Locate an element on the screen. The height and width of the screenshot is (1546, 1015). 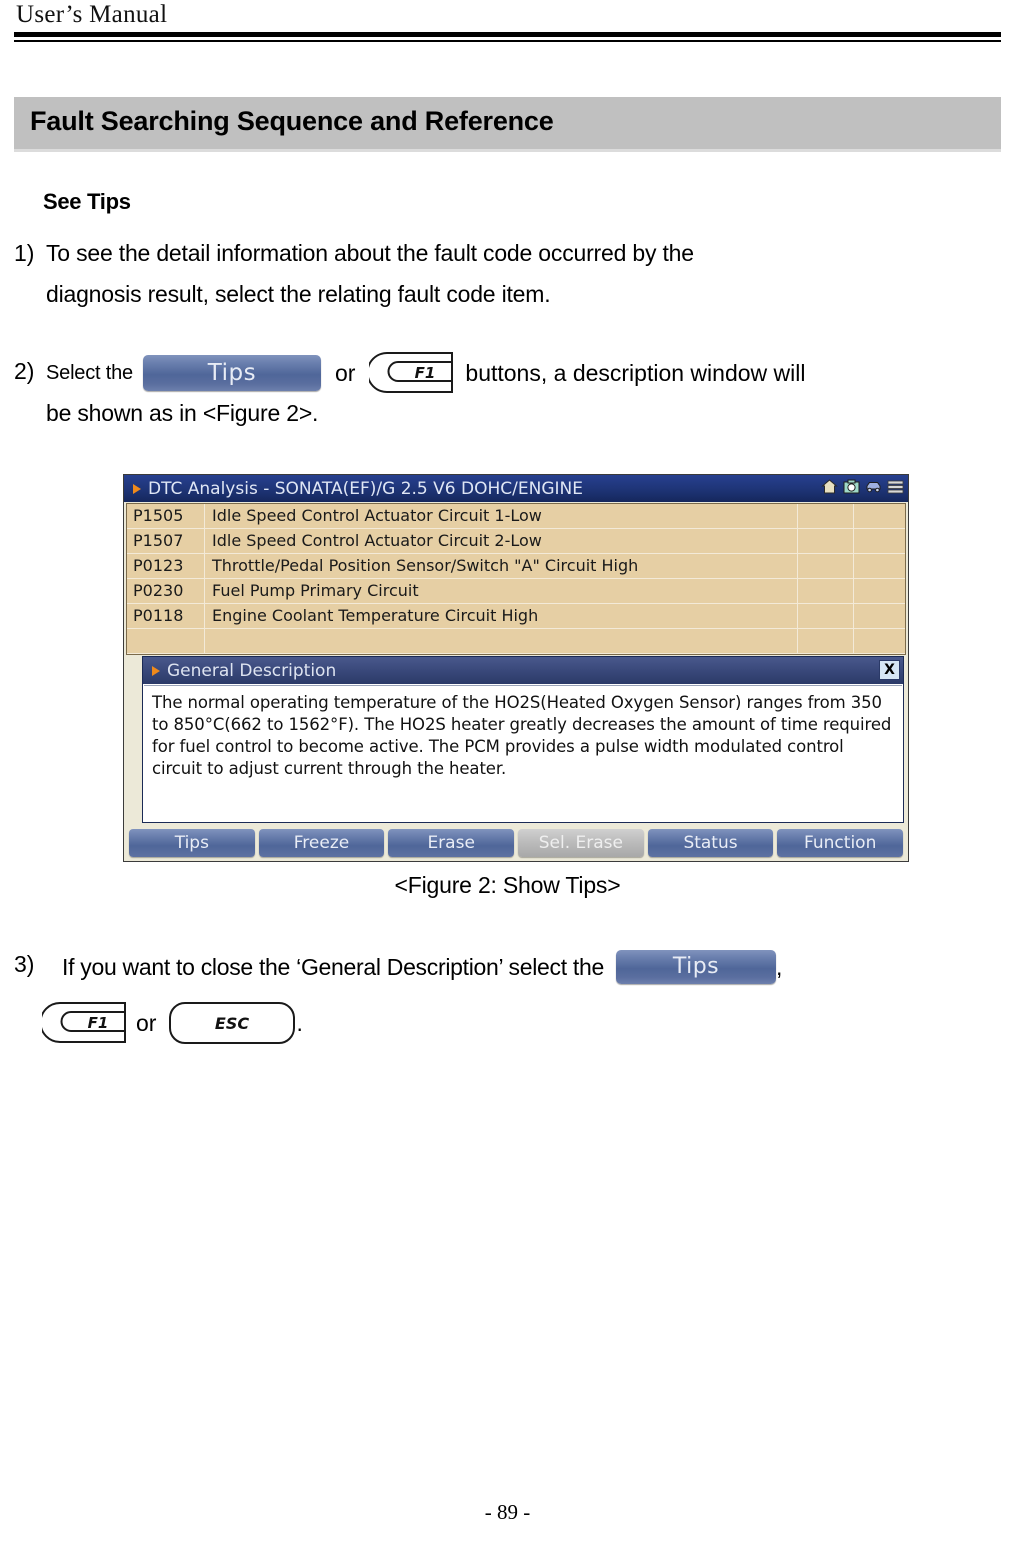
step-3-comma: , is located at coordinates (779, 966).